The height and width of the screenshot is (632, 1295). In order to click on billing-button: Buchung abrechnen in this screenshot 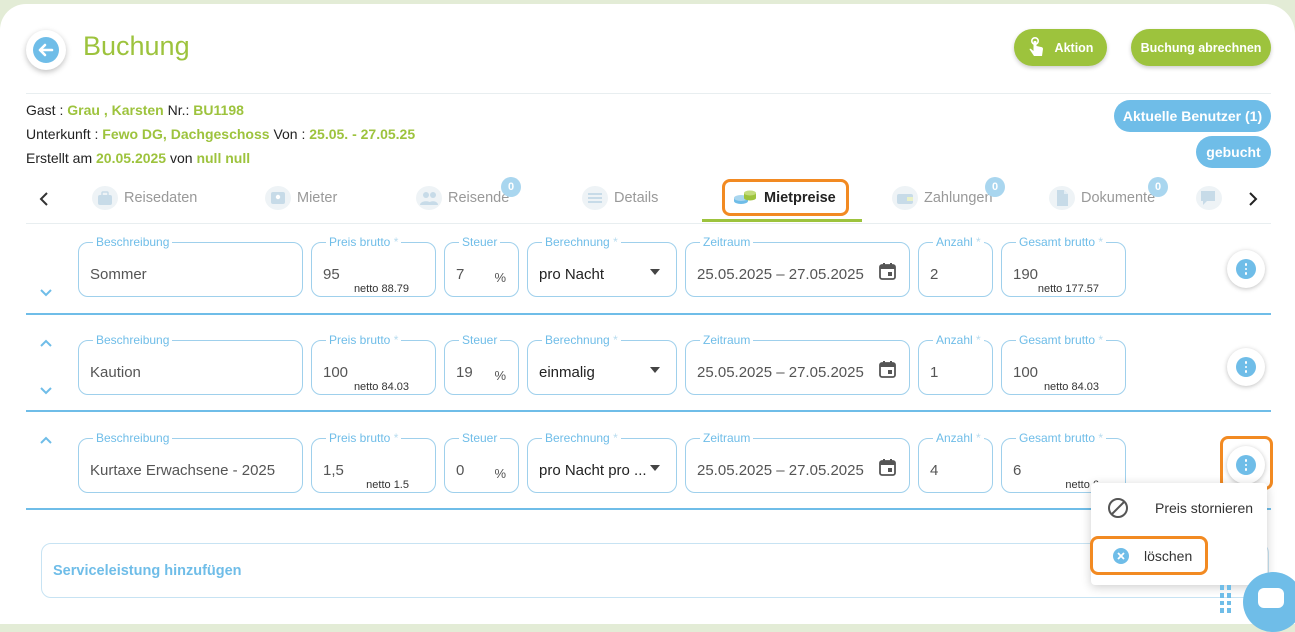, I will do `click(1201, 47)`.